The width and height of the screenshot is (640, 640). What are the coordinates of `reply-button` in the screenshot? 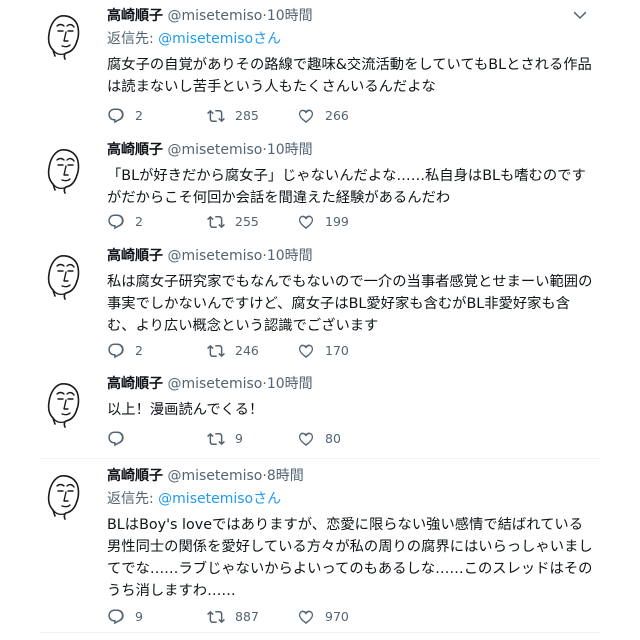 It's located at (121, 439).